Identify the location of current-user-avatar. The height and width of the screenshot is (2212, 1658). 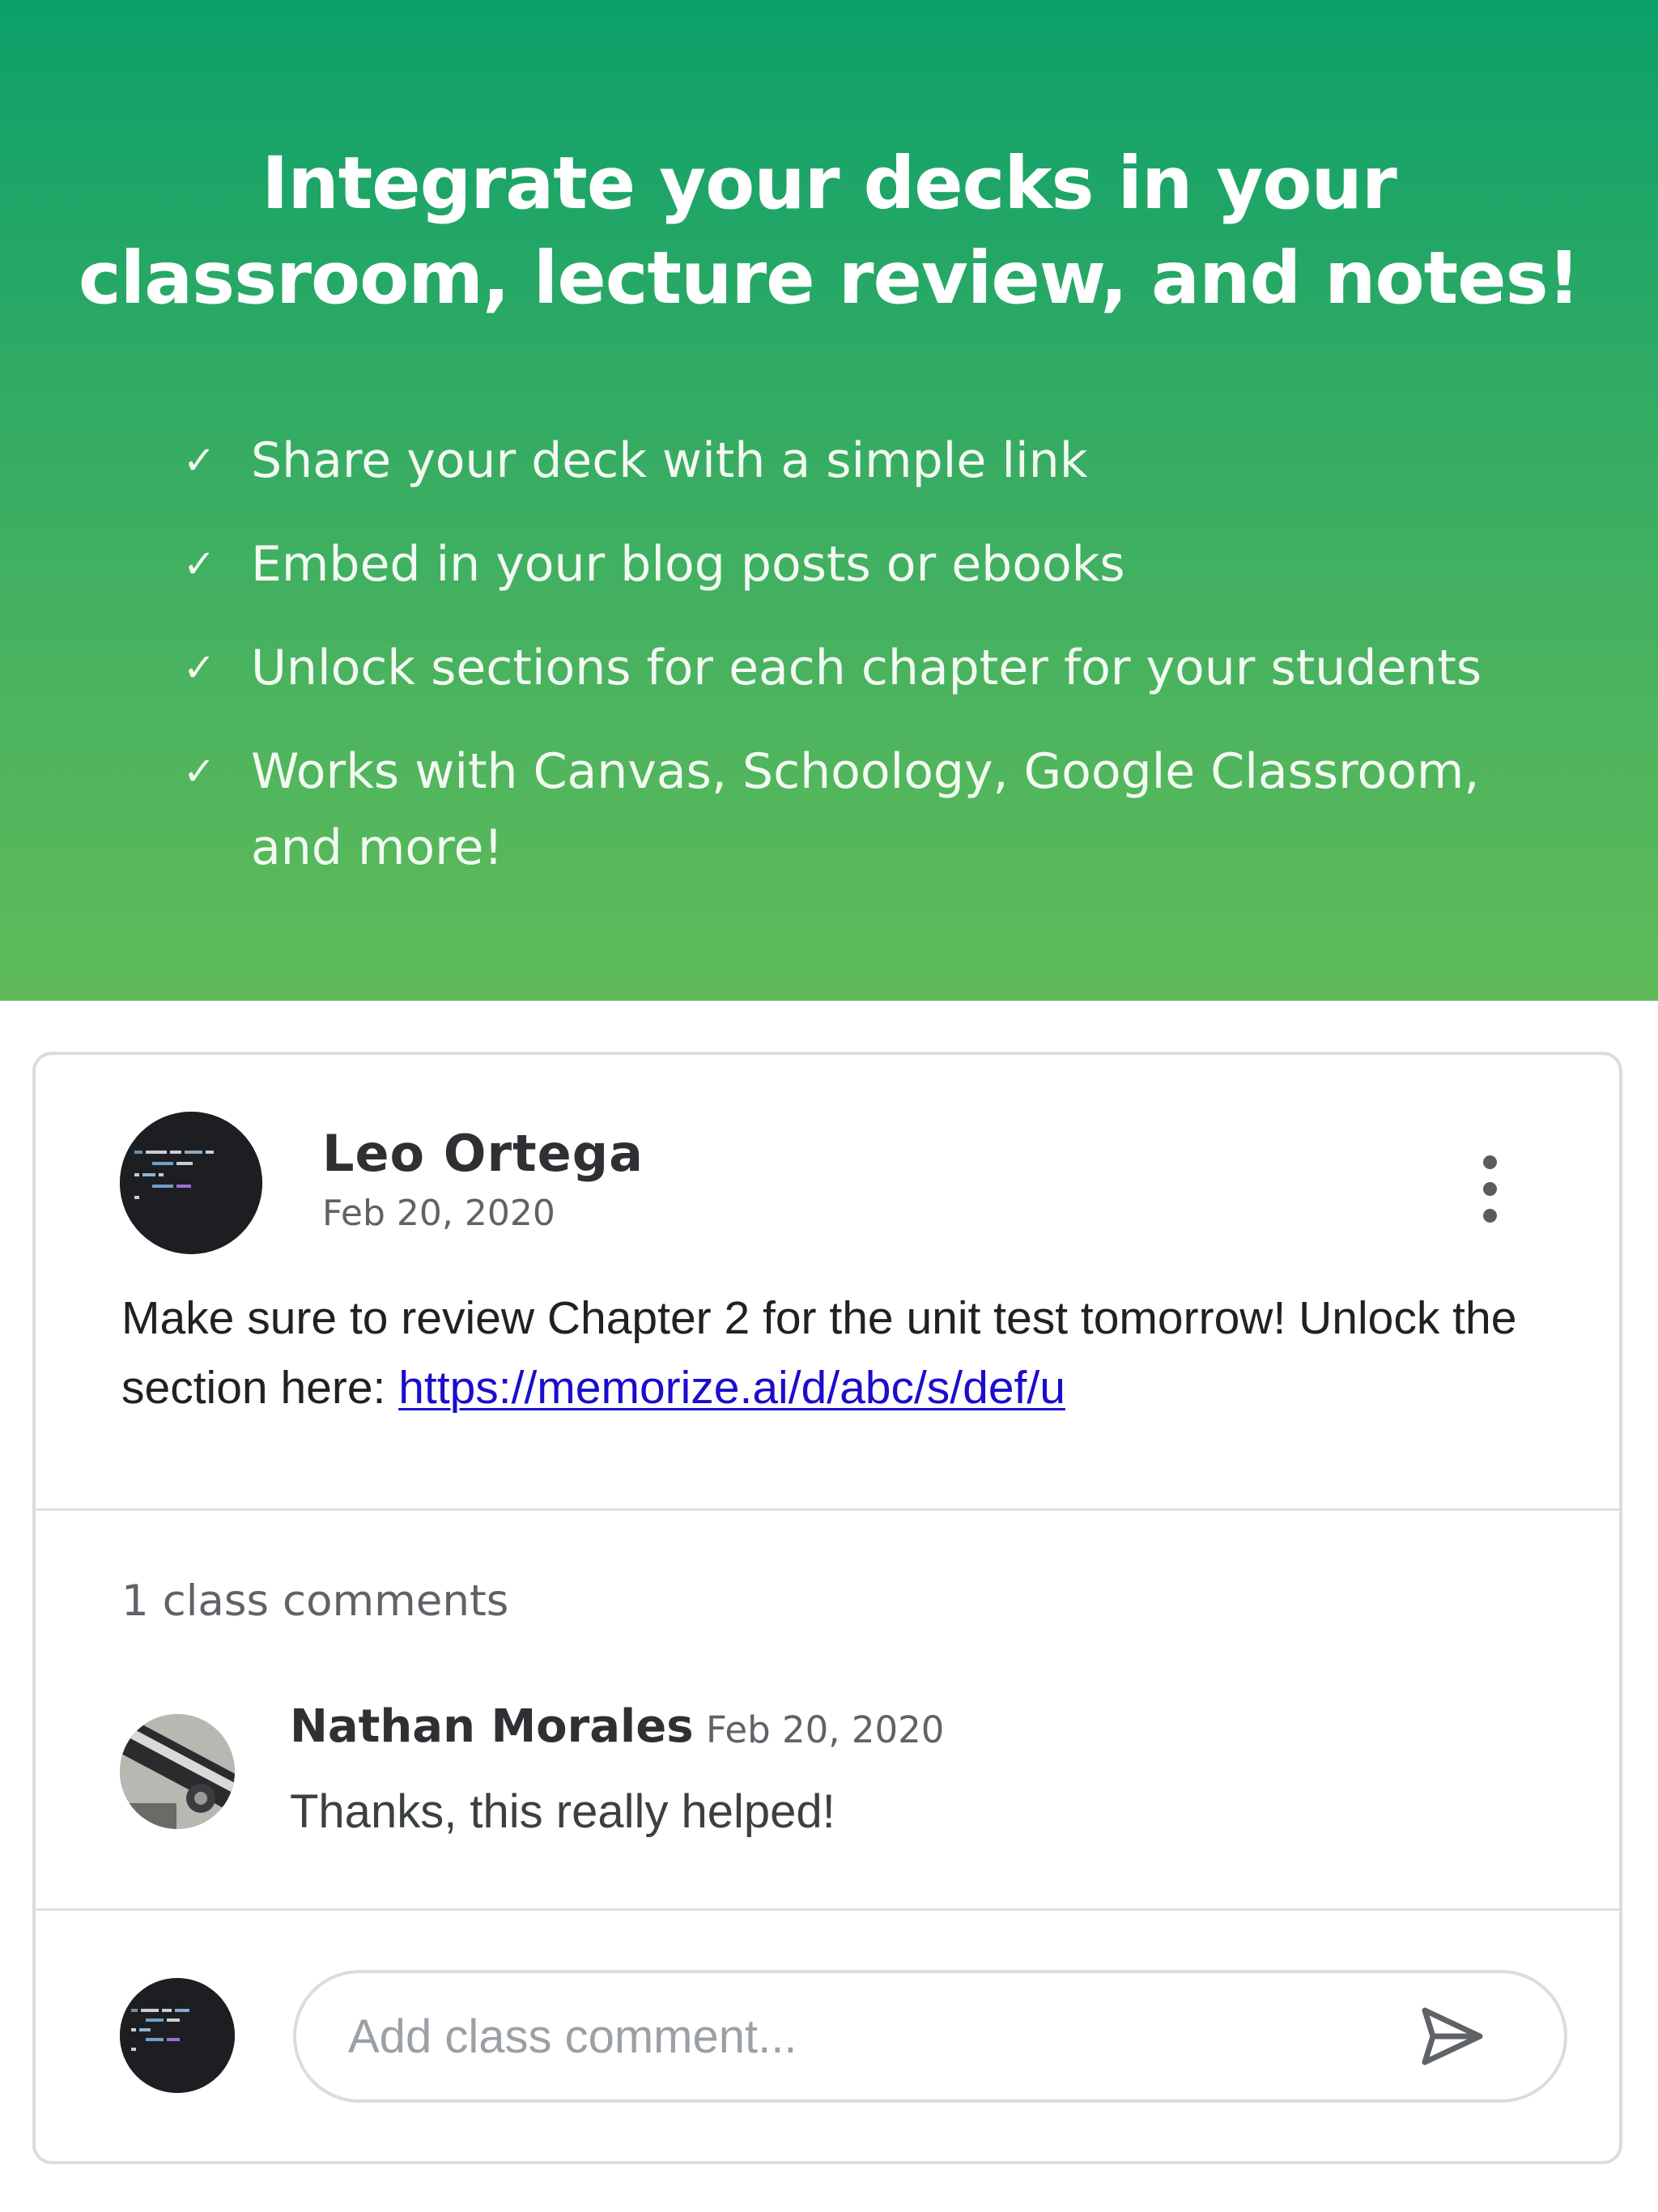
(177, 2036).